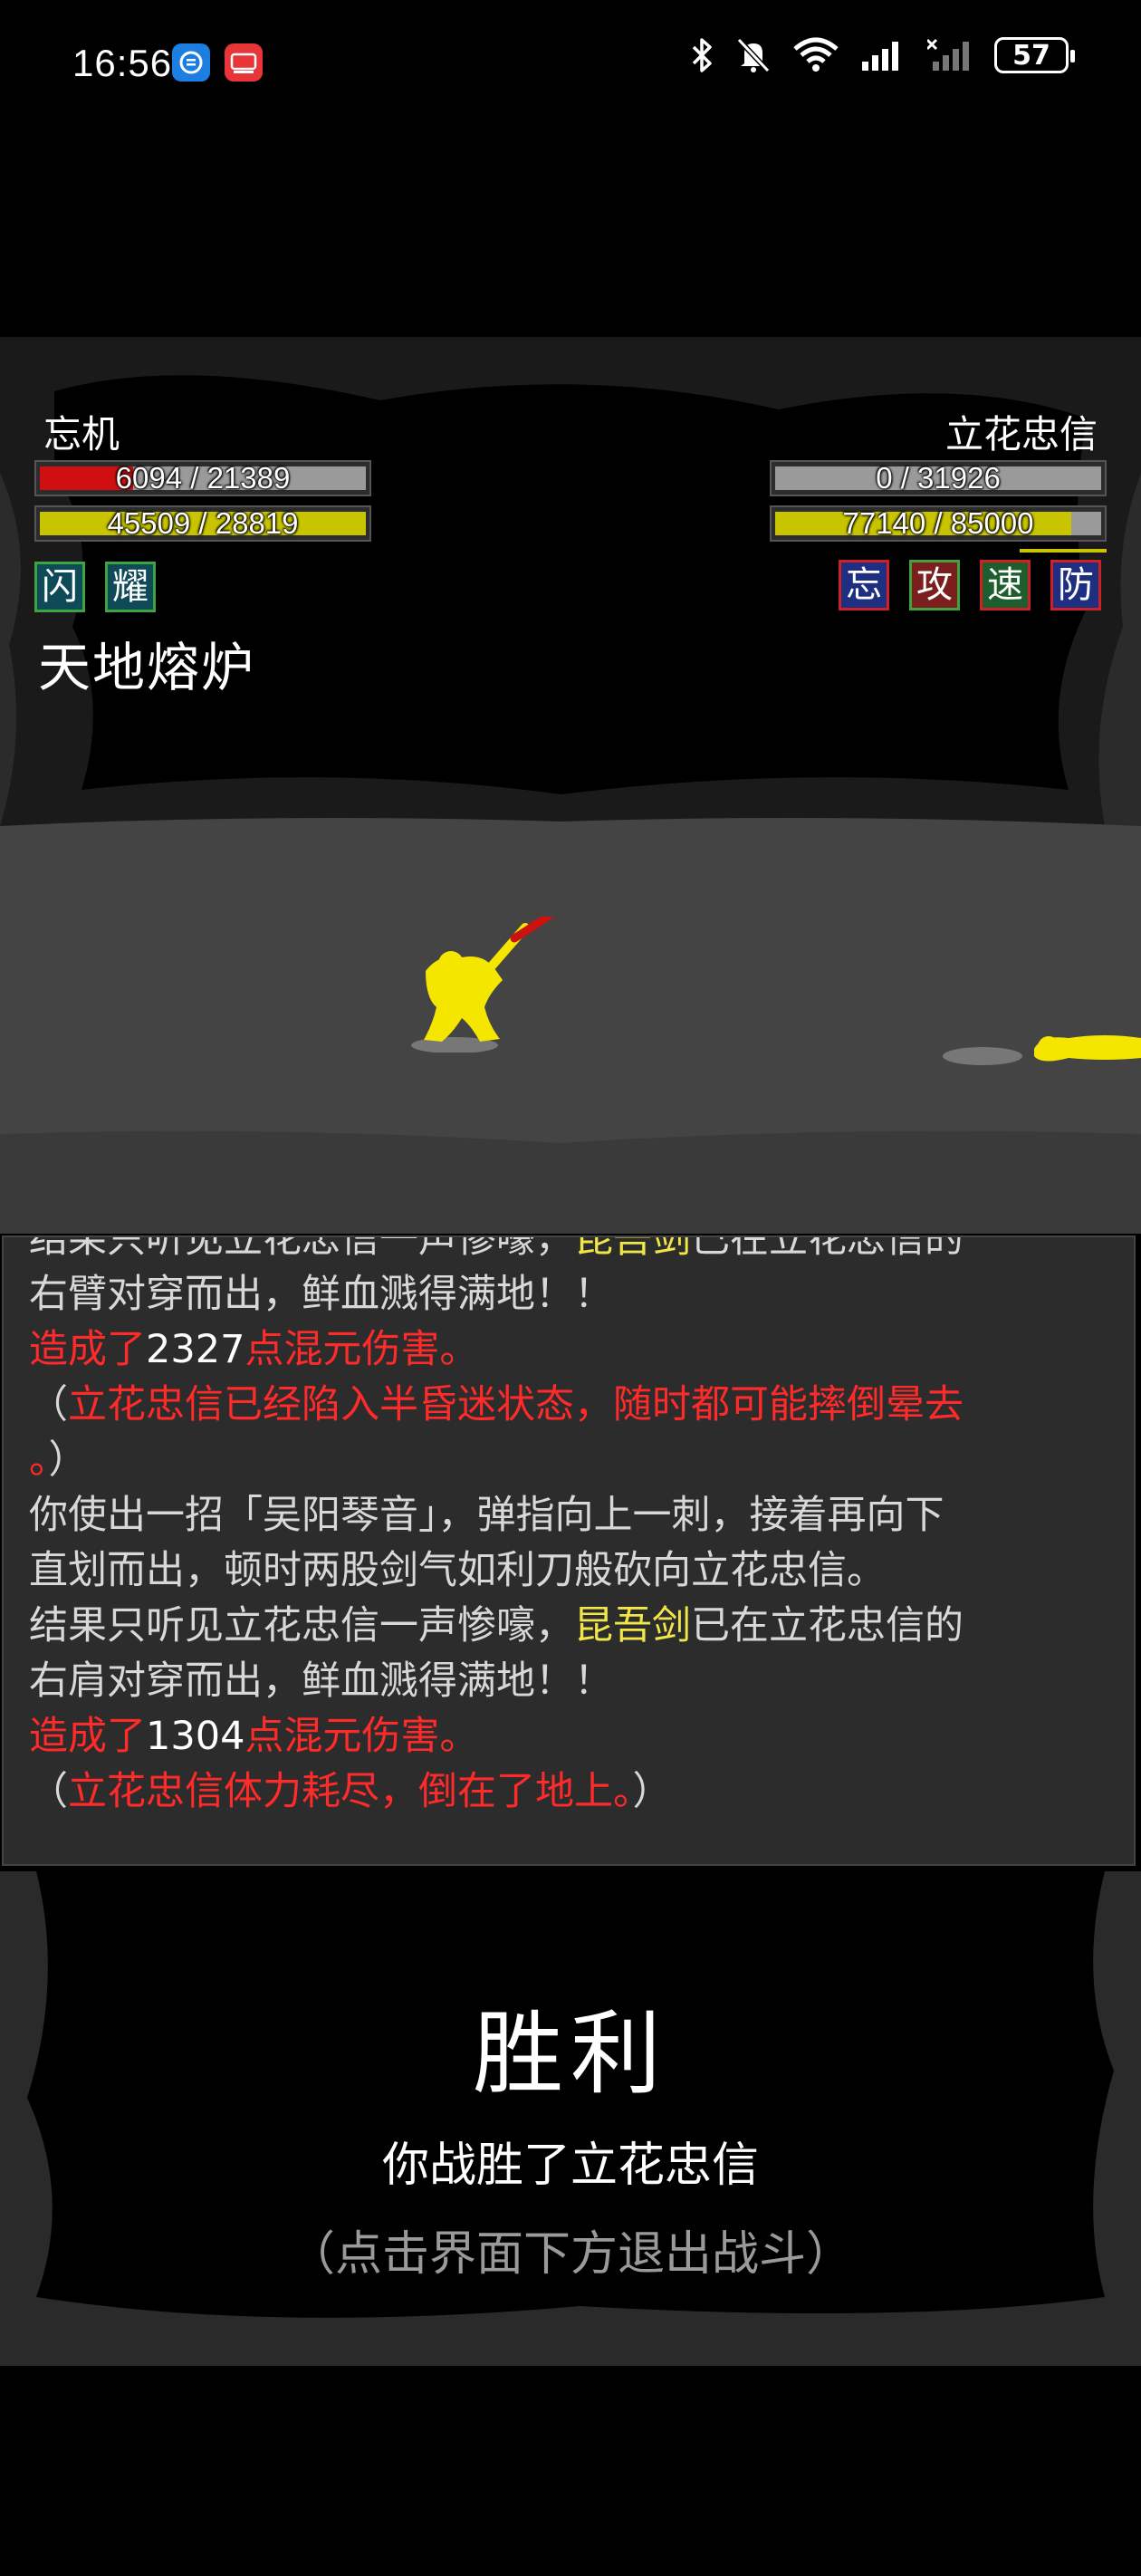 The width and height of the screenshot is (1141, 2576). I want to click on log-segment: 。, so click(39, 1460).